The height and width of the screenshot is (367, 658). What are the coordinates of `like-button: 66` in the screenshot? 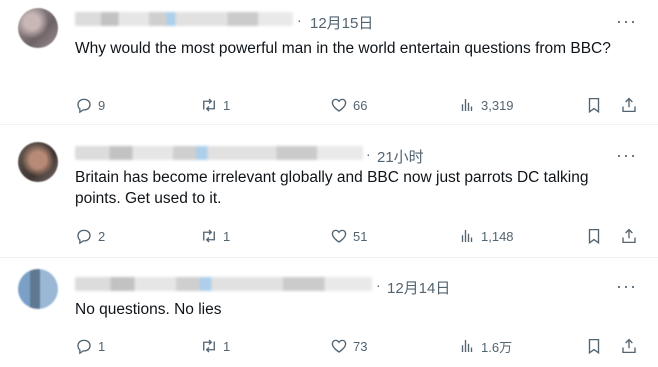 It's located at (348, 105).